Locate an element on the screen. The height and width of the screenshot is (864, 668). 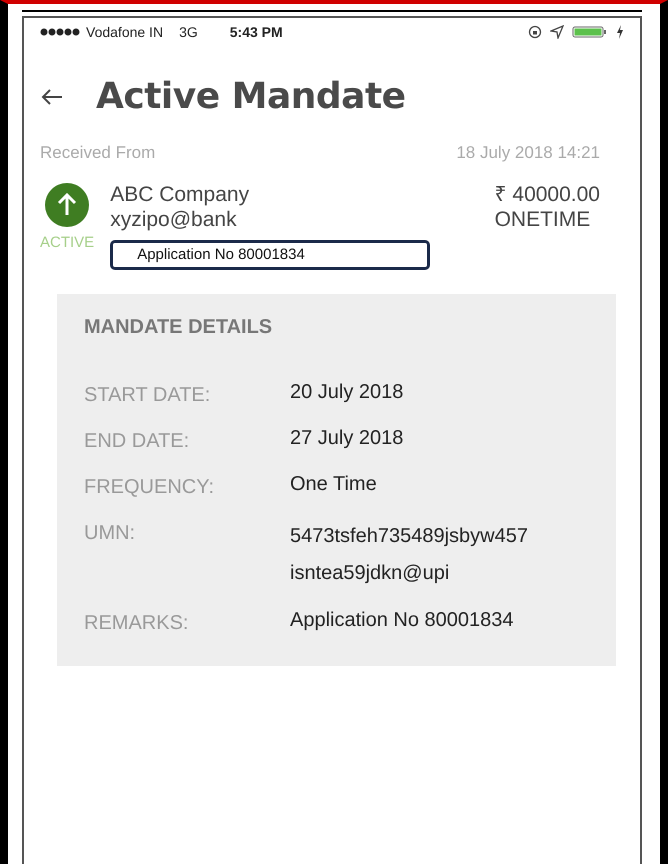
mandate-amount: ₹ 40000.00 is located at coordinates (547, 194).